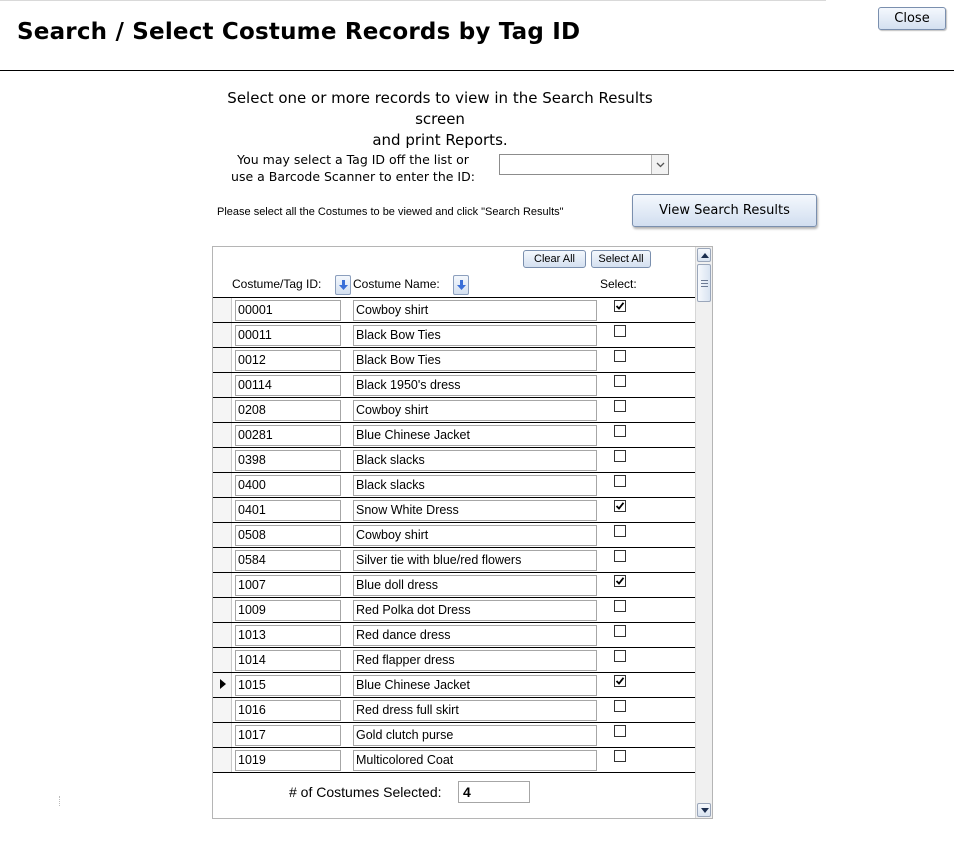  What do you see at coordinates (288, 435) in the screenshot?
I see `tag-id-field: 00281` at bounding box center [288, 435].